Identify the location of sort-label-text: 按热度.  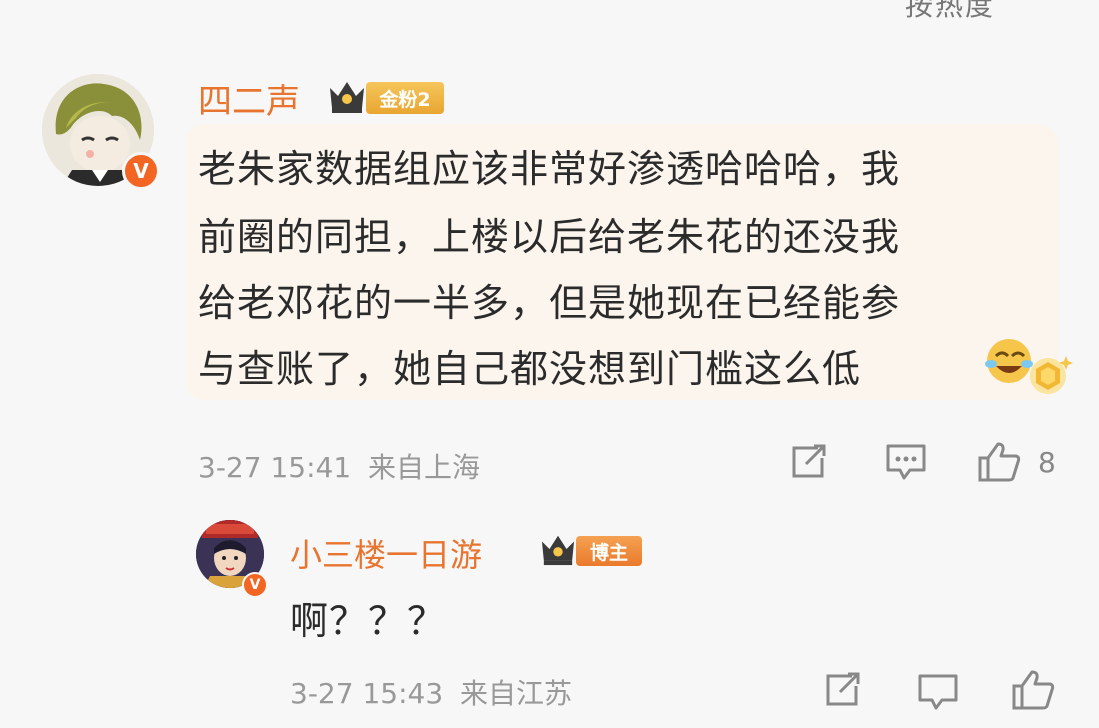
(950, 11).